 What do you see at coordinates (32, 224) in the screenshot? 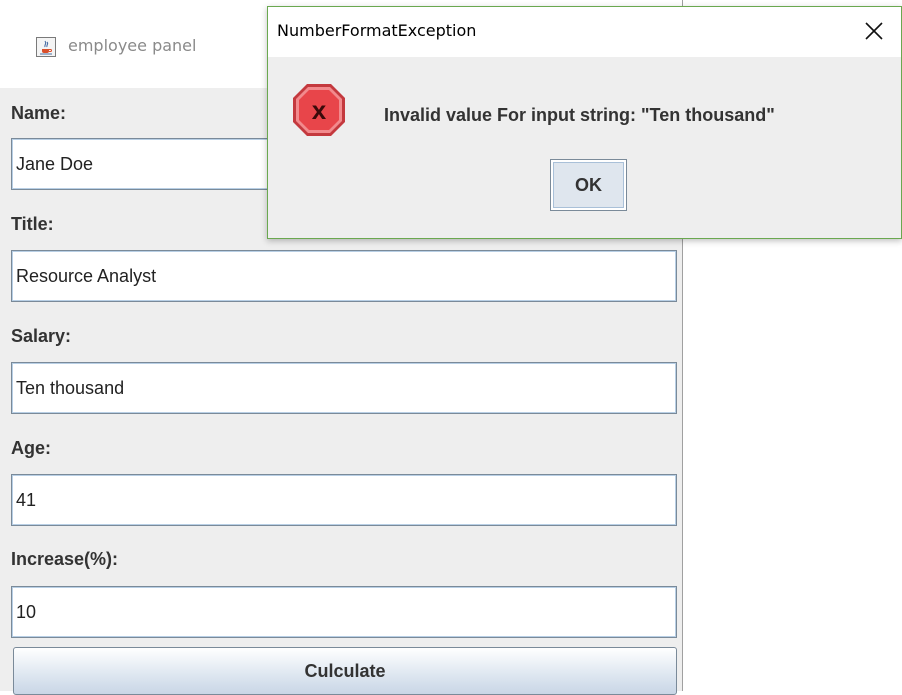
I see `title-label: Title:` at bounding box center [32, 224].